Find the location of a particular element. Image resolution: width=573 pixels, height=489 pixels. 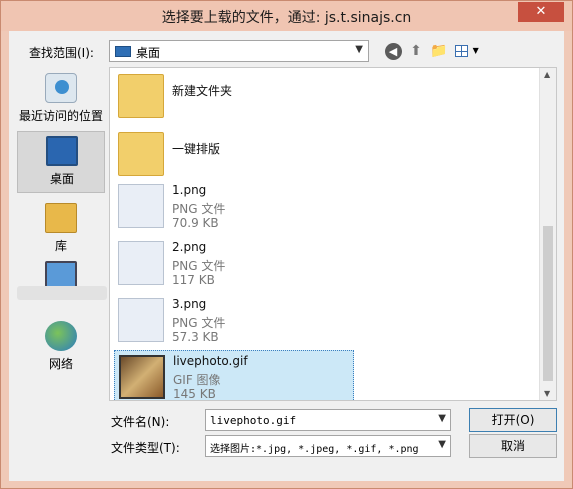

place-library: 库 is located at coordinates (61, 230).